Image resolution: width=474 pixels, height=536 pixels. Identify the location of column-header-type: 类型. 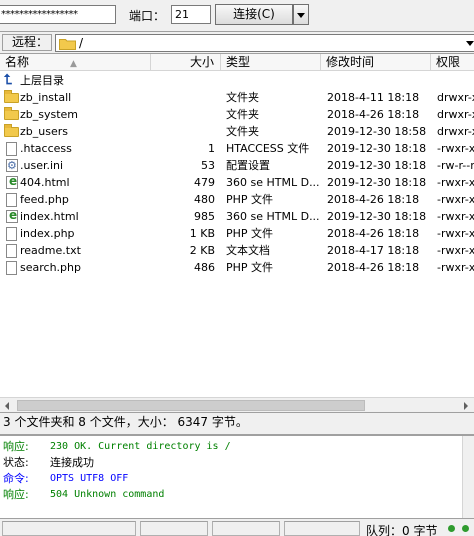
(271, 62).